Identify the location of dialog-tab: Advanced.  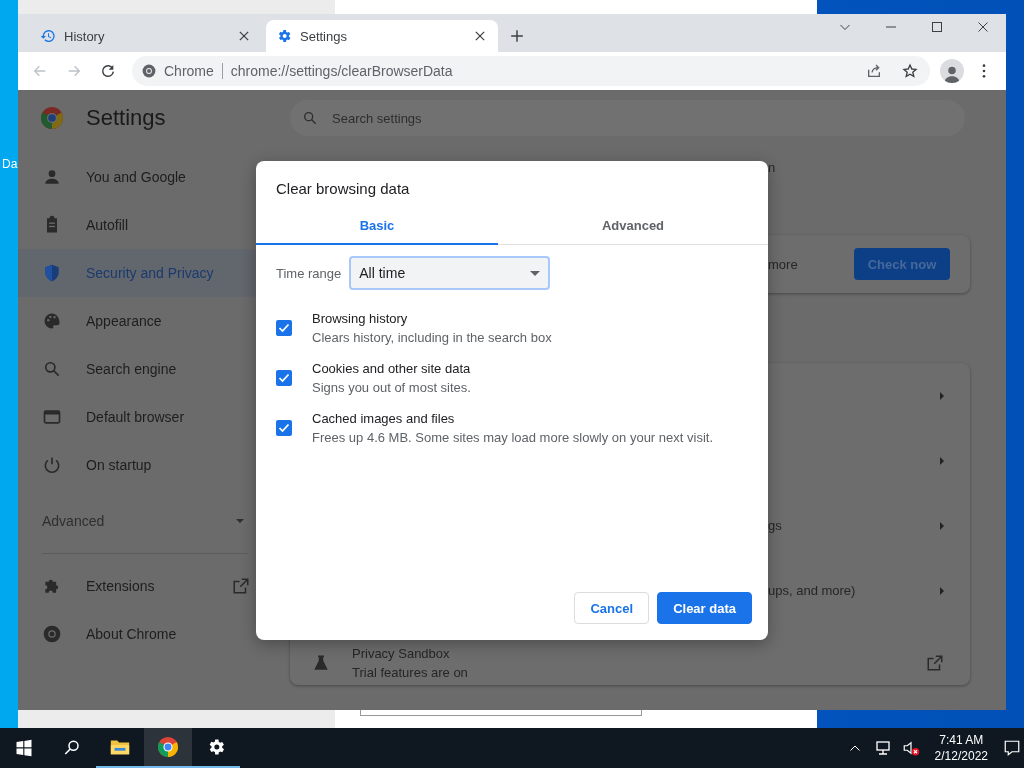
(633, 226).